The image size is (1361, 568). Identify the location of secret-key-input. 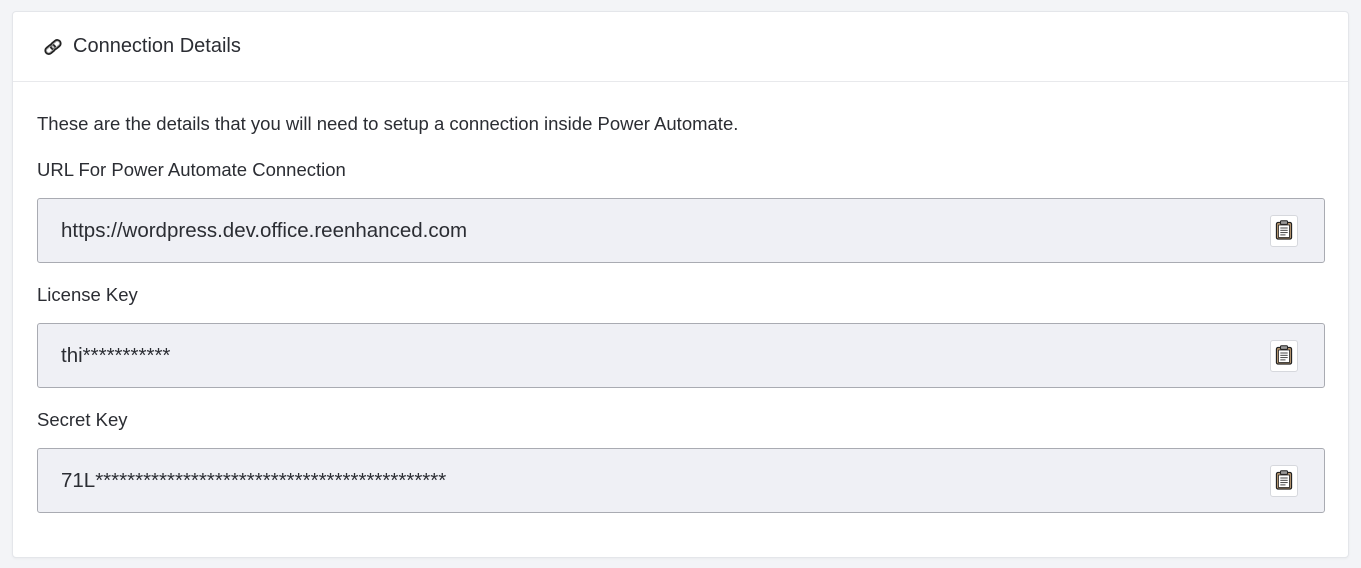
(648, 480).